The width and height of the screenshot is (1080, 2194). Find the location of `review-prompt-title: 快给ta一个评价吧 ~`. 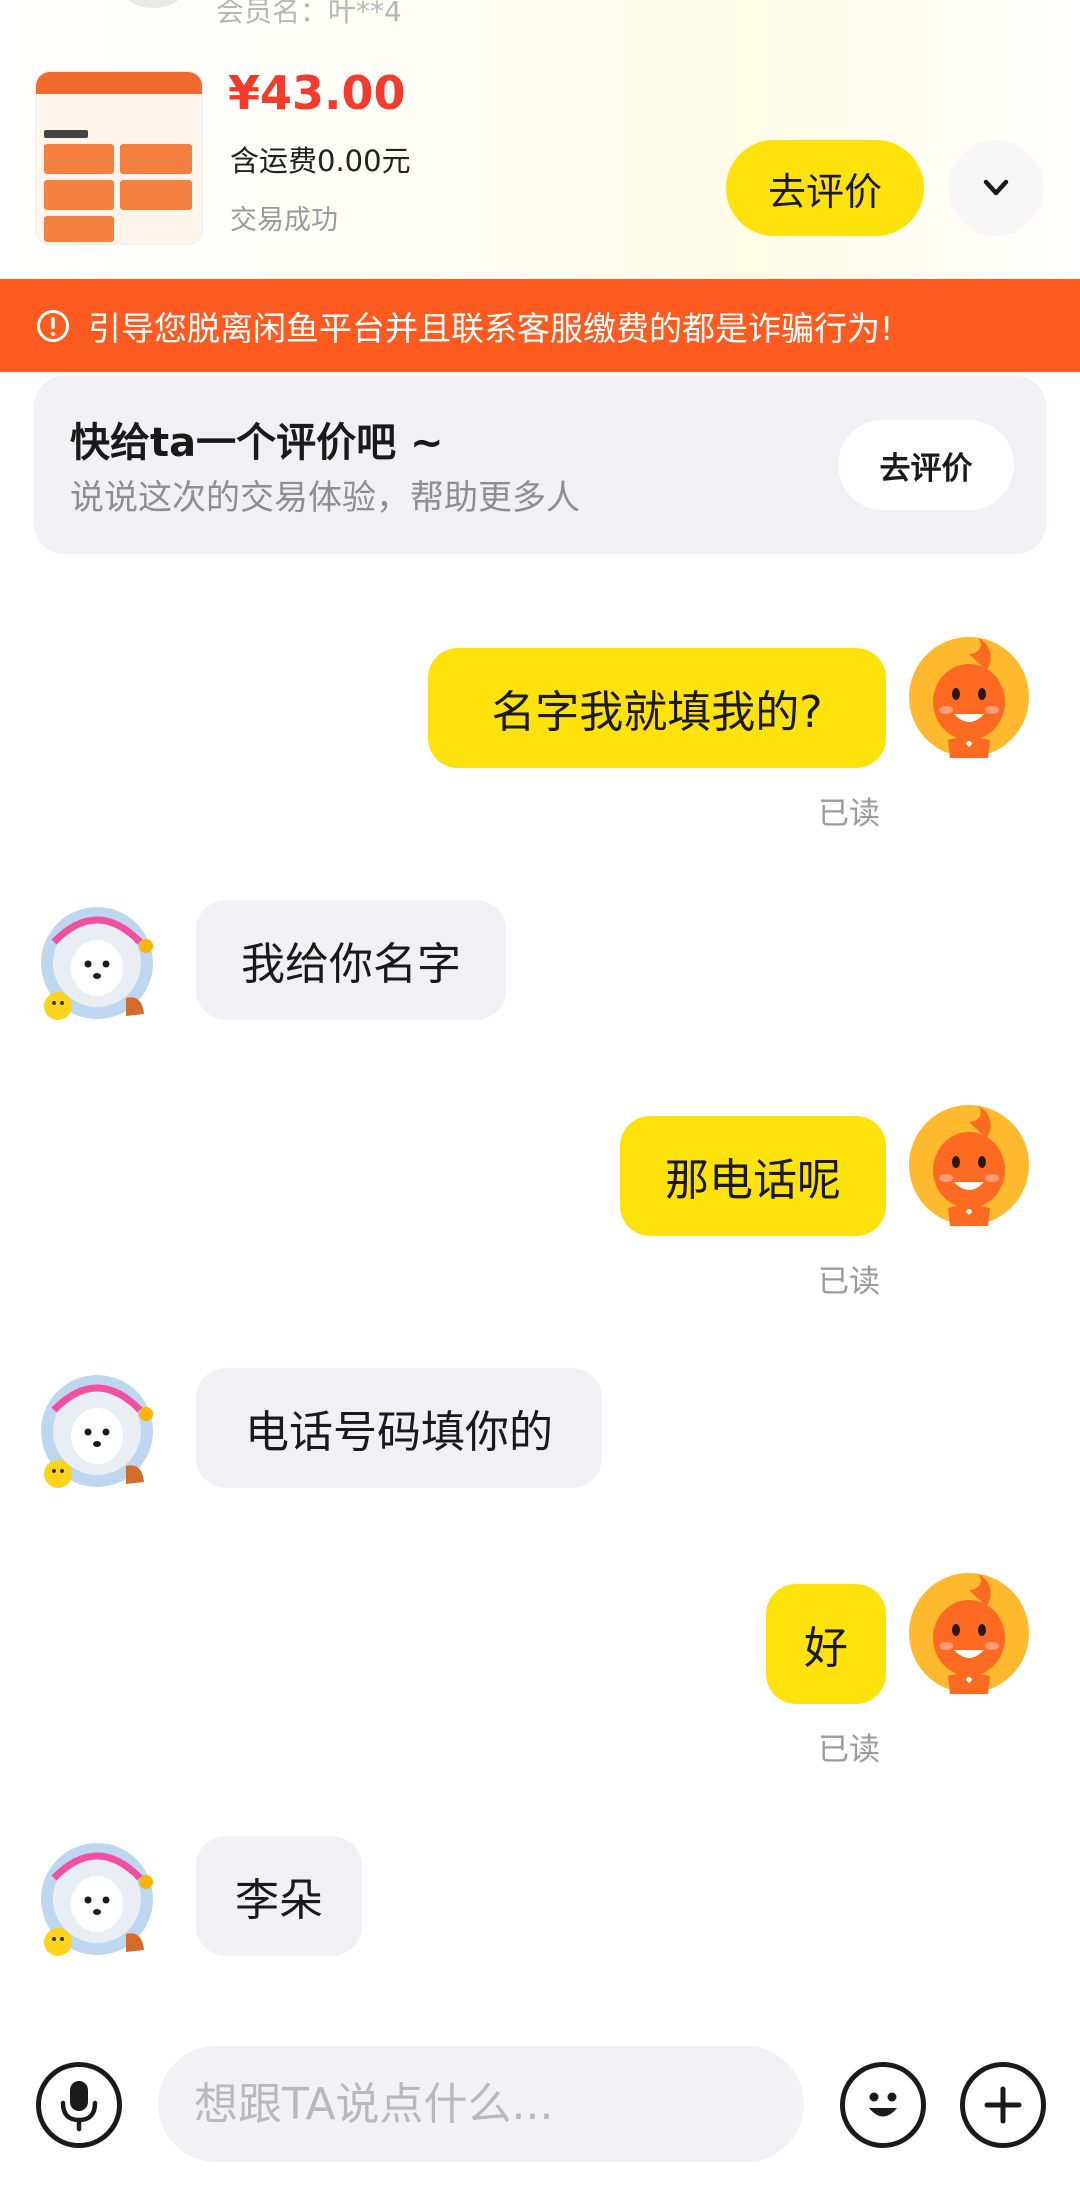

review-prompt-title: 快给ta一个评价吧 ~ is located at coordinates (257, 443).